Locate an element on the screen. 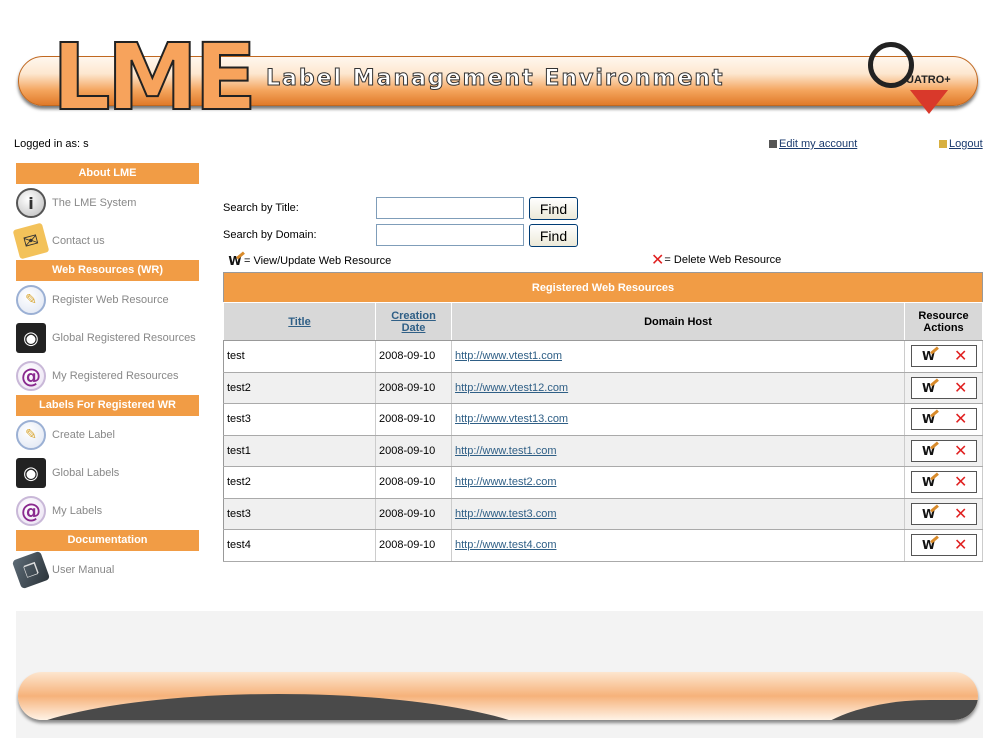 The image size is (995, 738). sidebar-item-my-labels: @ My Labels is located at coordinates (107, 511).